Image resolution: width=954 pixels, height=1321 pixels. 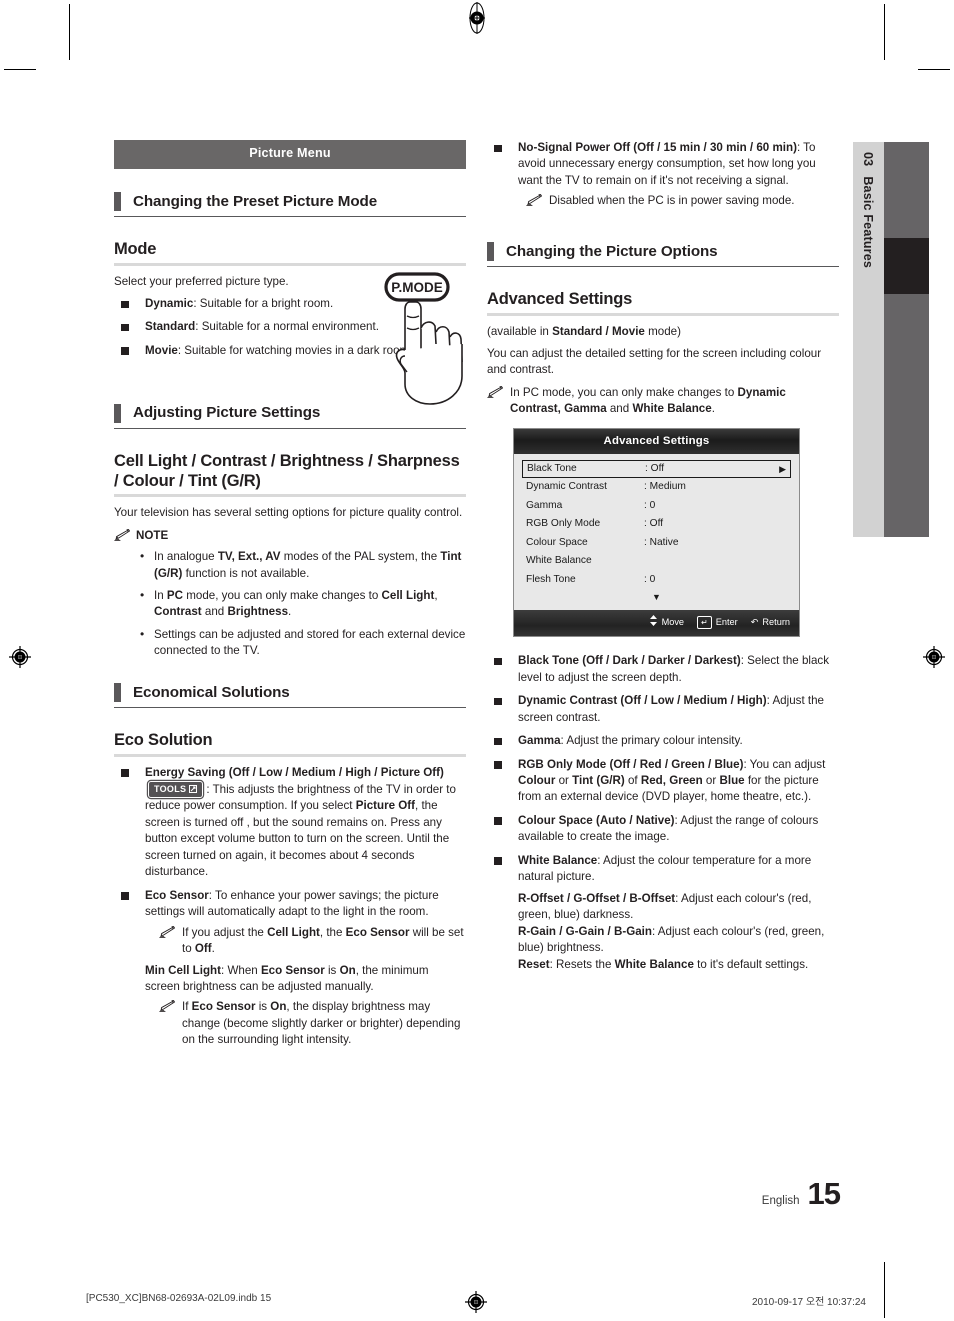 What do you see at coordinates (135, 249) in the screenshot?
I see `topic-title-mode: Mode` at bounding box center [135, 249].